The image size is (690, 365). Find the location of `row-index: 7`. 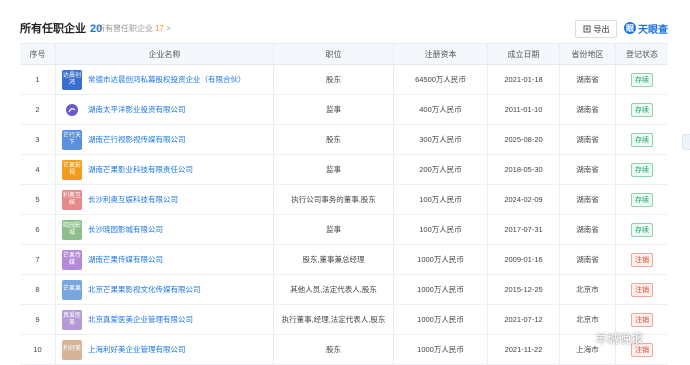

row-index: 7 is located at coordinates (38, 259).